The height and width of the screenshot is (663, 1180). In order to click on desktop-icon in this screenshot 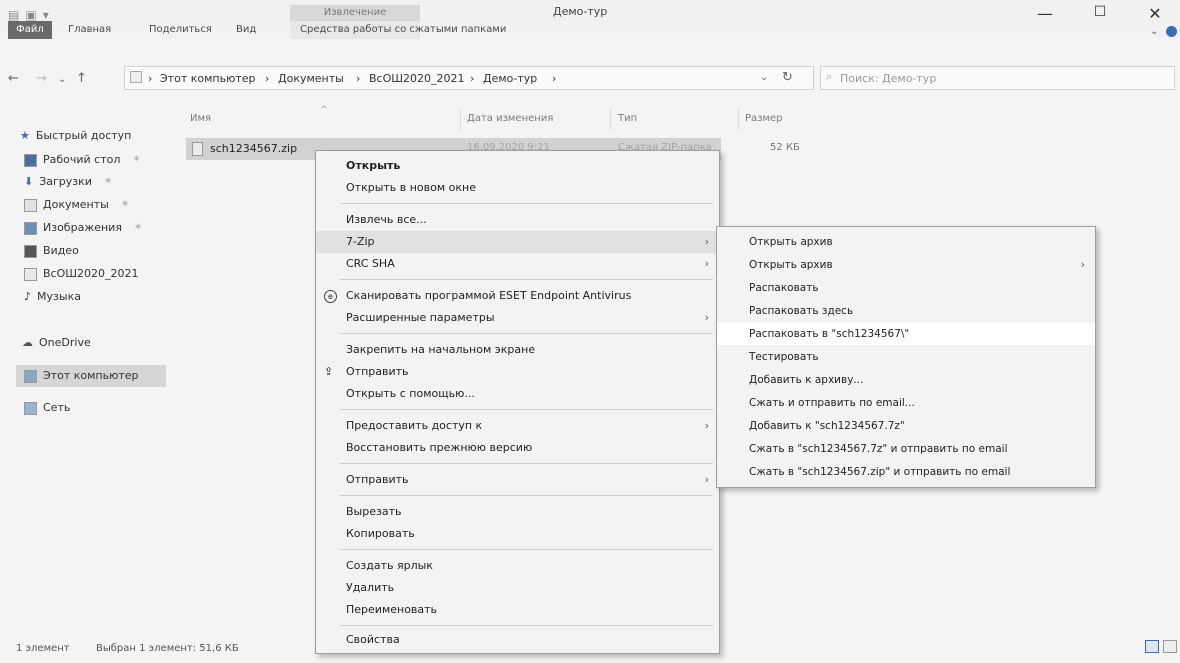, I will do `click(30, 160)`.